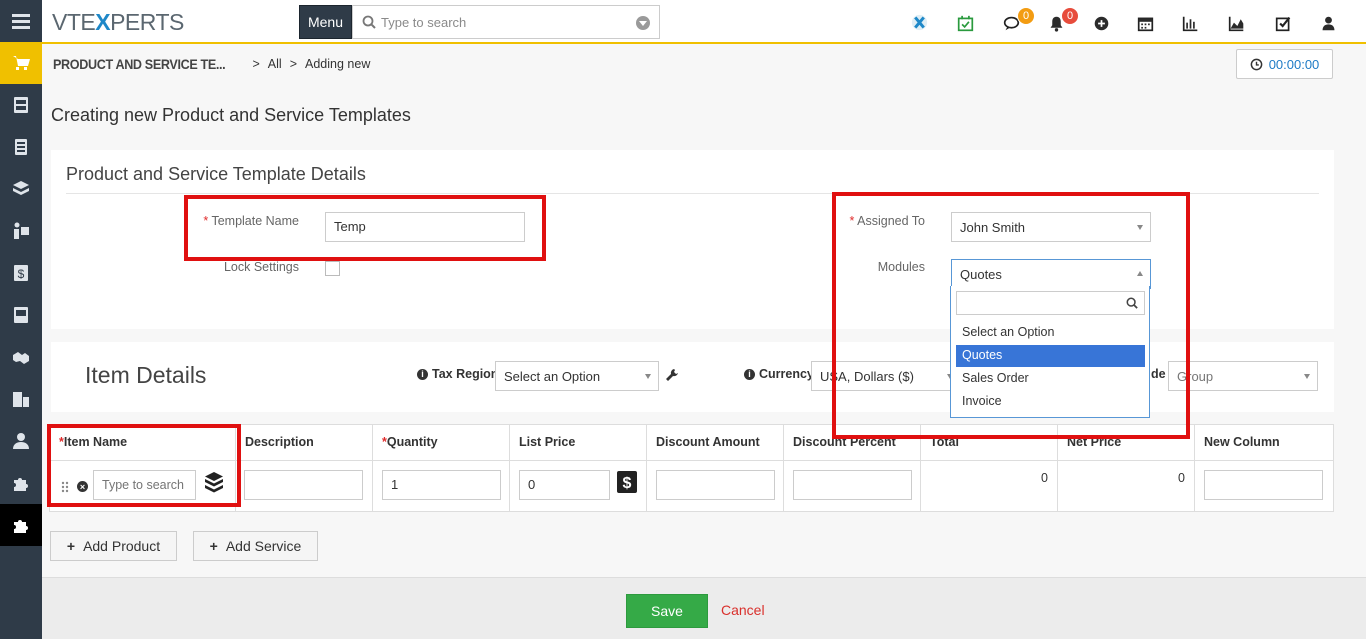 This screenshot has height=639, width=1366. Describe the element at coordinates (82, 486) in the screenshot. I see `remove-row-icon: ×` at that location.